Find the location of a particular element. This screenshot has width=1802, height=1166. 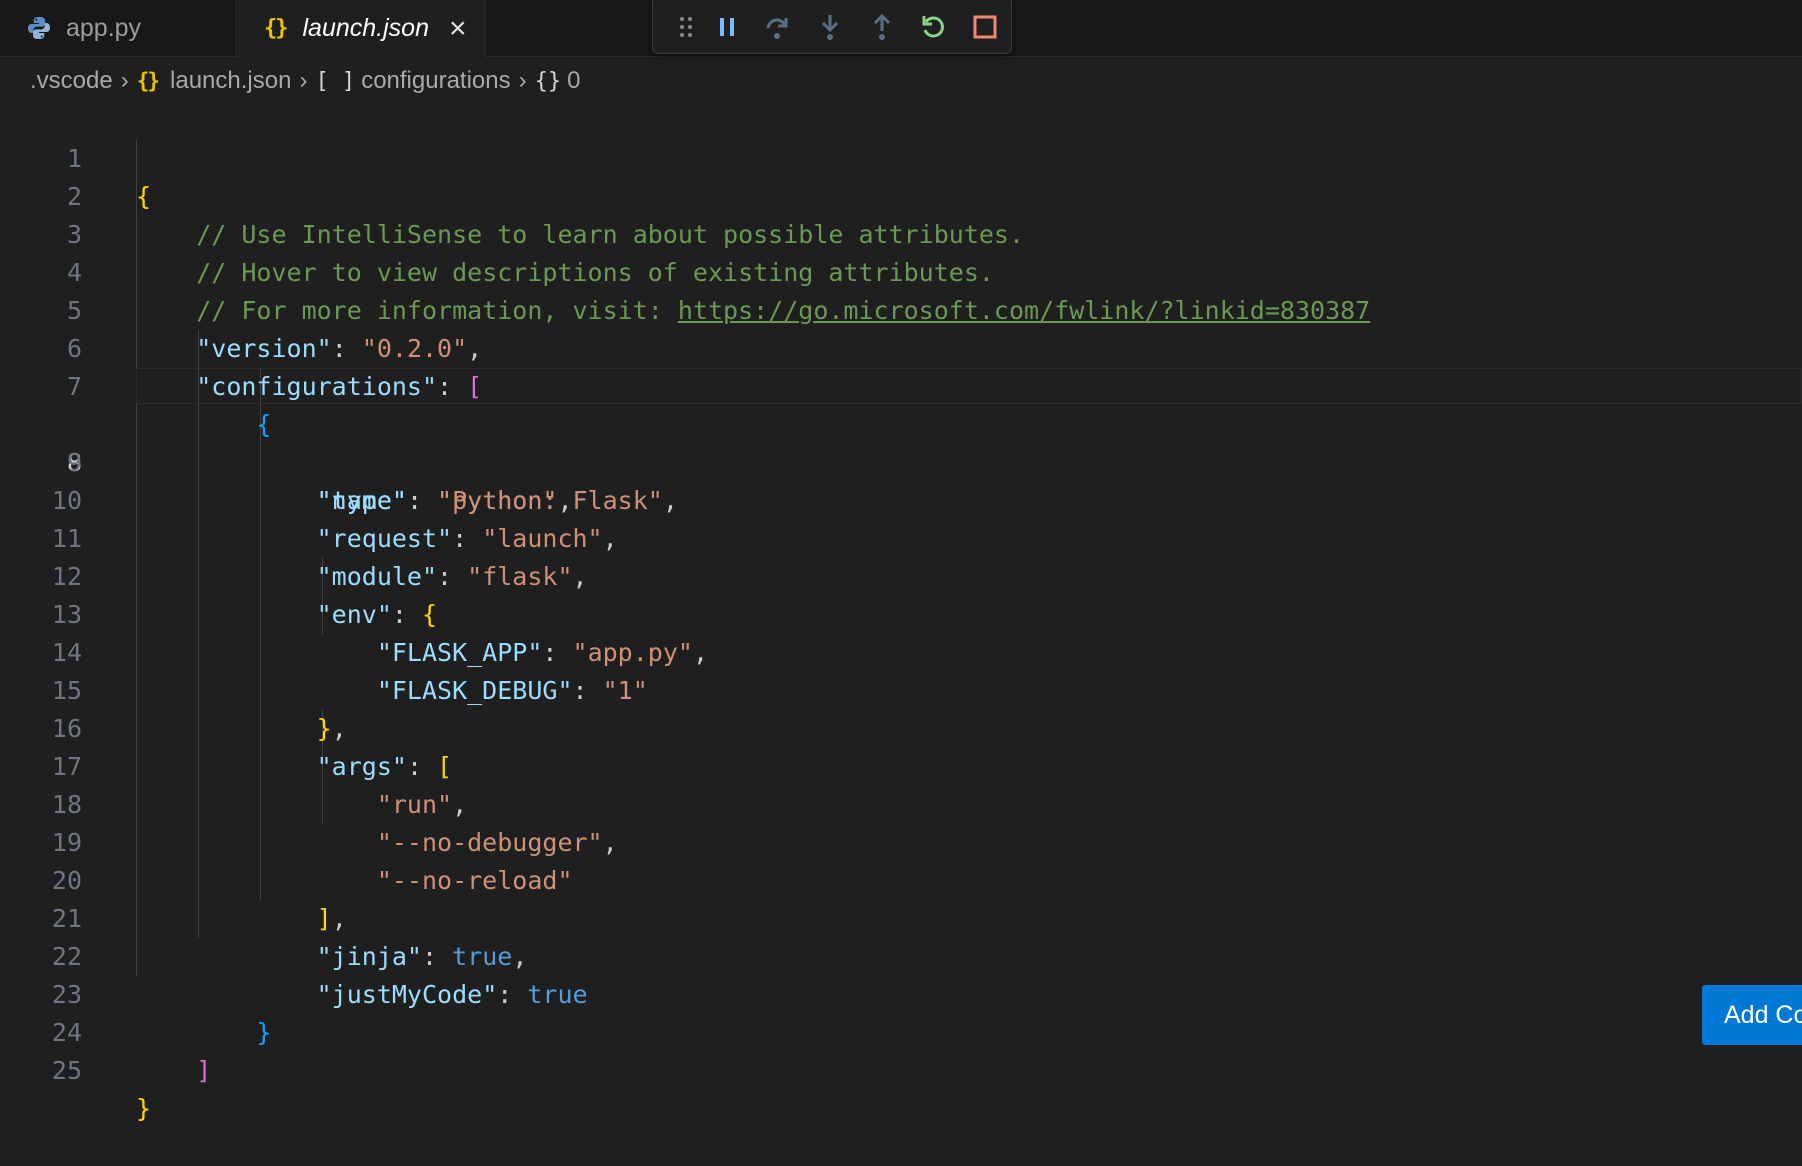

breadcrumb-object: {} 0 is located at coordinates (558, 81).